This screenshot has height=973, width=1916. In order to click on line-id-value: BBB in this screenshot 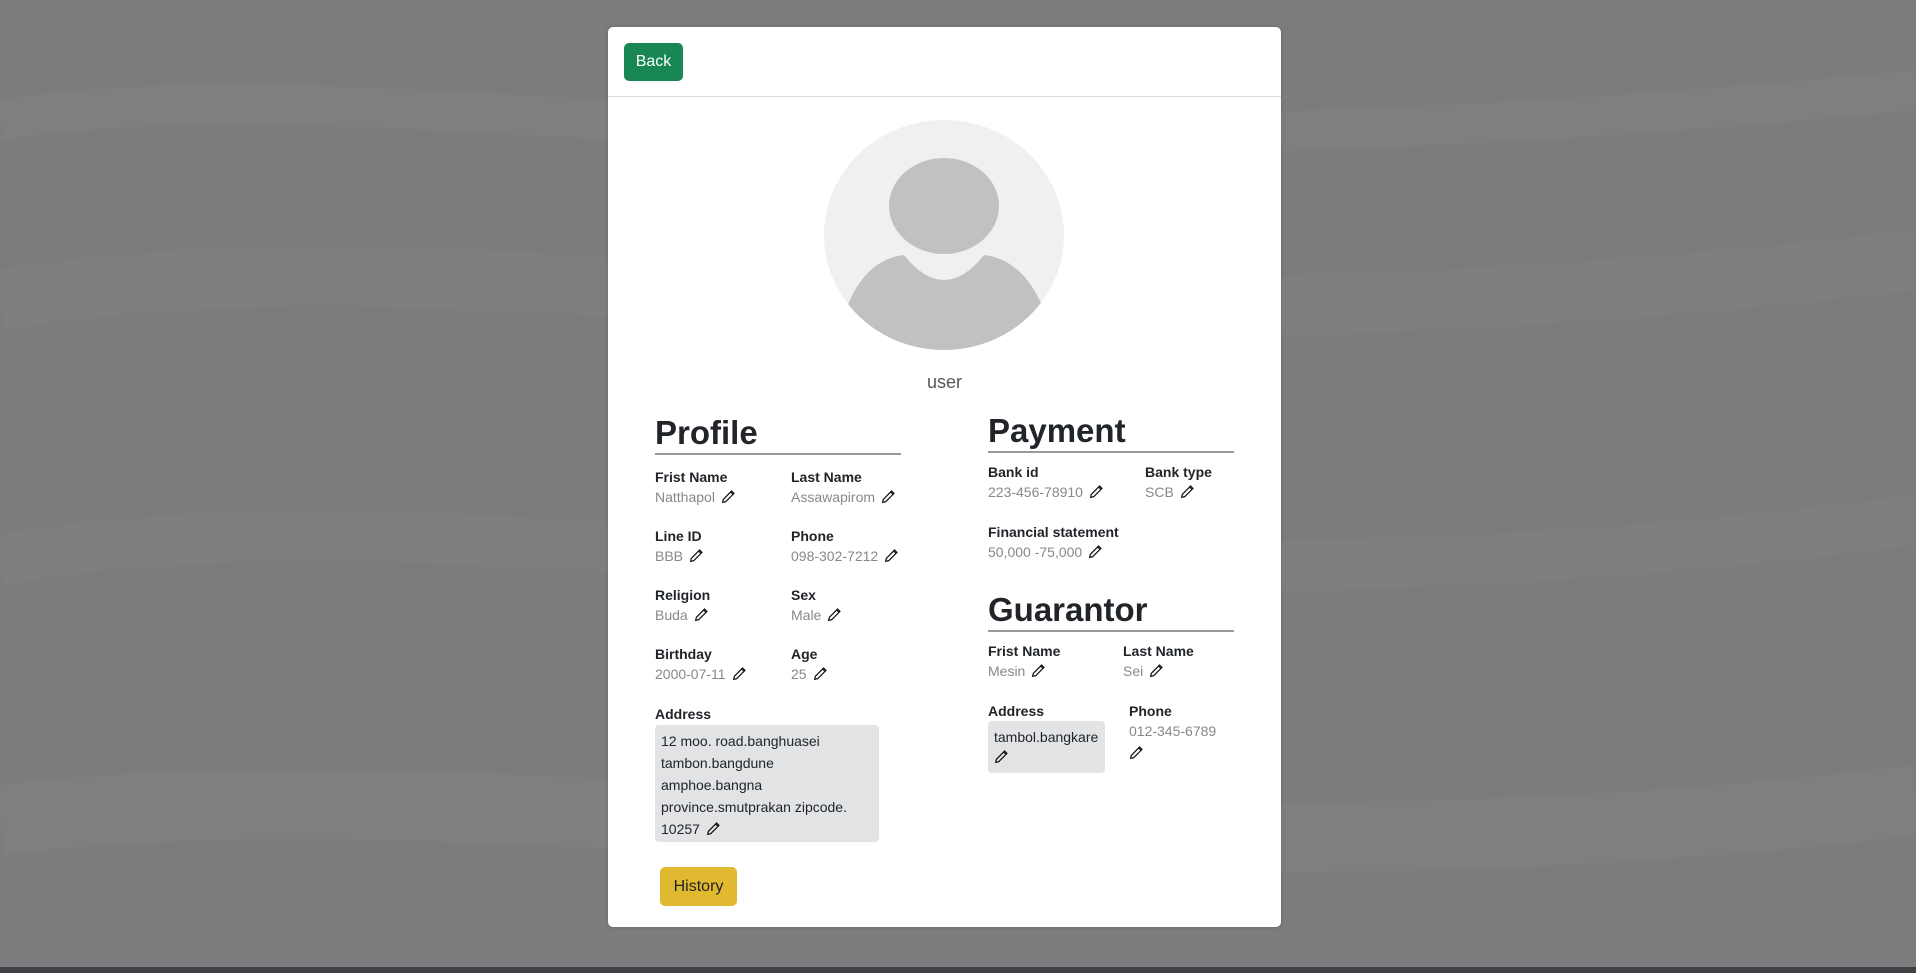, I will do `click(679, 556)`.